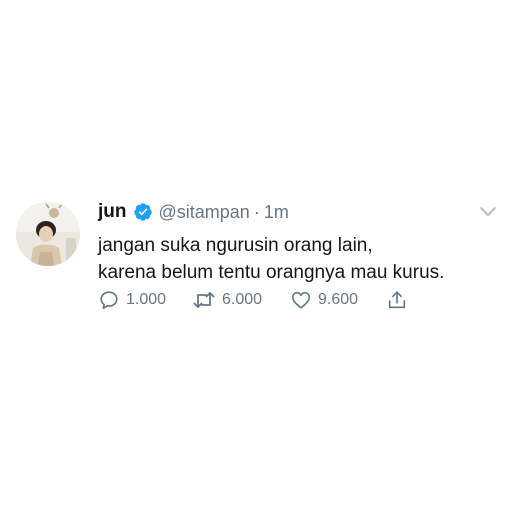  Describe the element at coordinates (48, 234) in the screenshot. I see `avatar` at that location.